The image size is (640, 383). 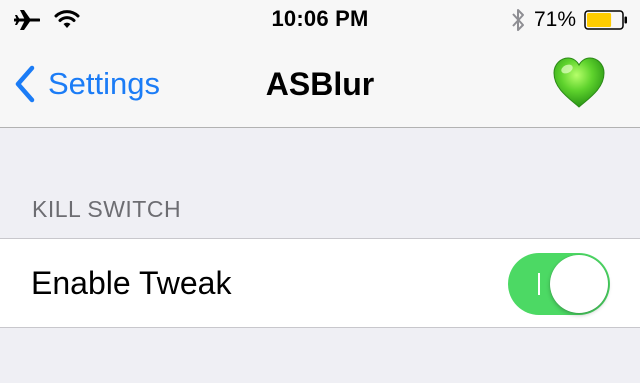 I want to click on green-heart-icon, so click(x=579, y=83).